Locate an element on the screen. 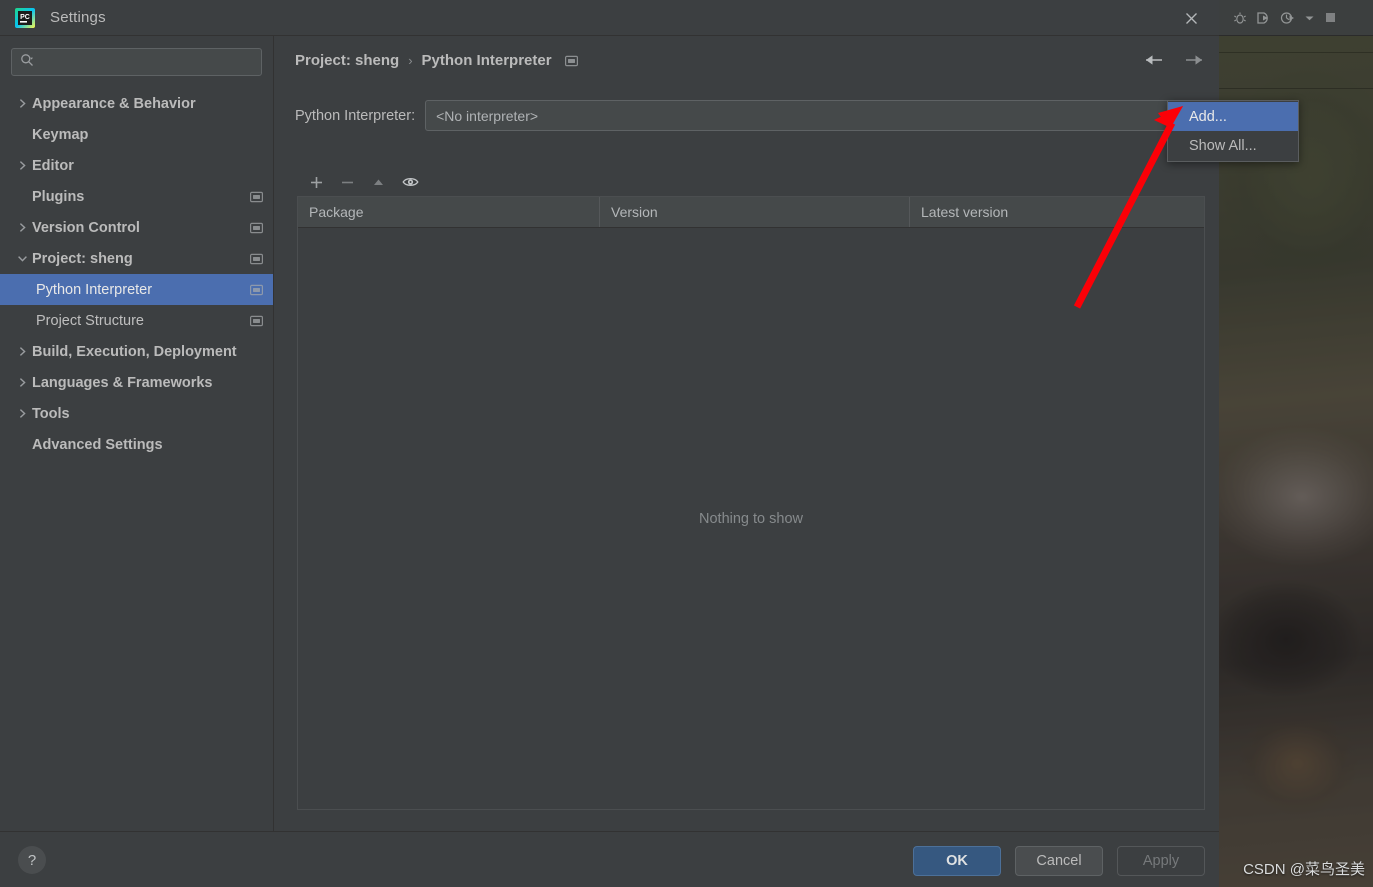 The width and height of the screenshot is (1373, 887). pycharm-icon: PC is located at coordinates (25, 18).